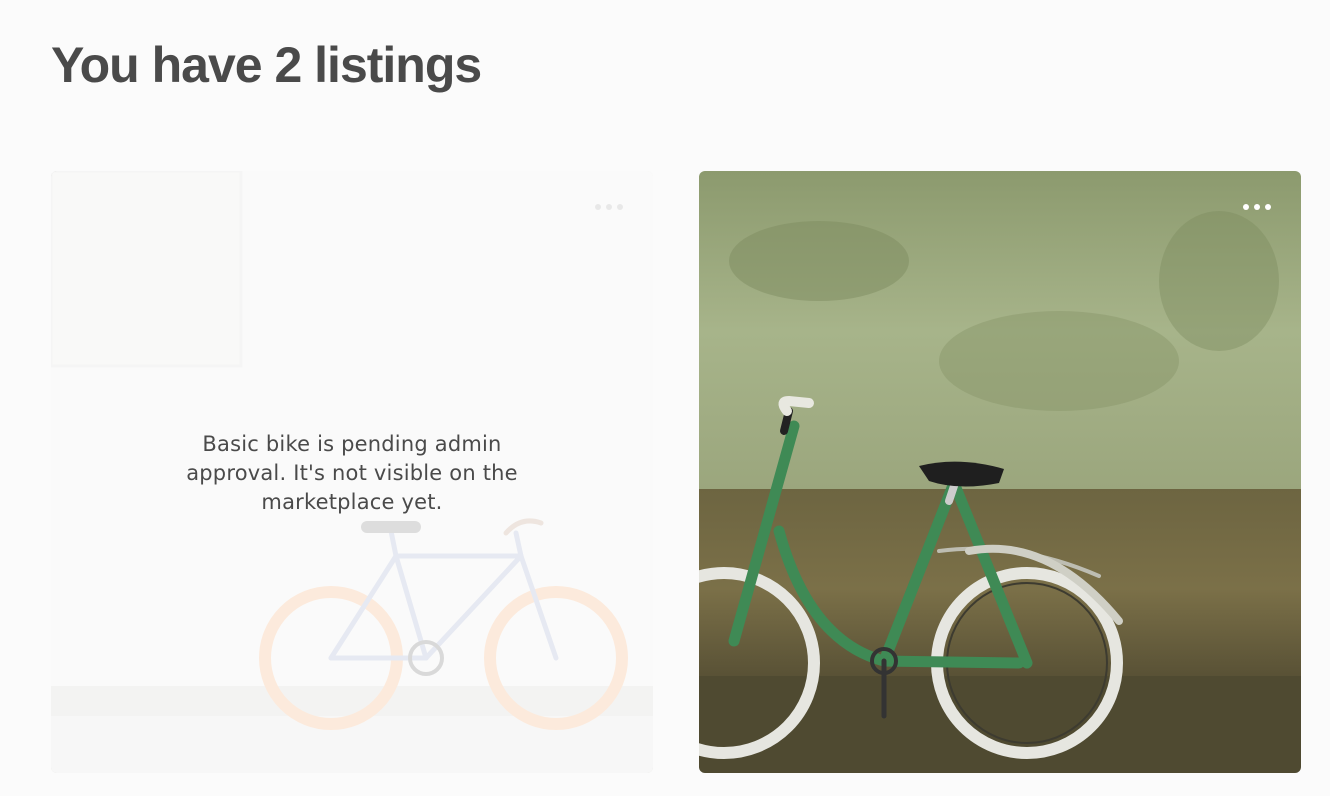  Describe the element at coordinates (266, 65) in the screenshot. I see `page-title: You have 2 listings` at that location.